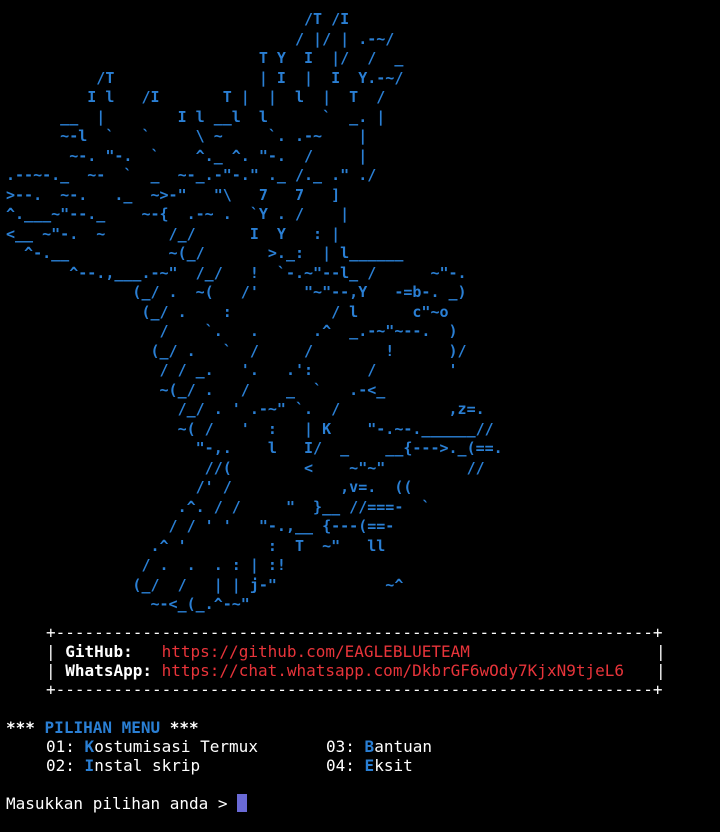 This screenshot has width=720, height=832. Describe the element at coordinates (122, 803) in the screenshot. I see `prompt-text: Masukkan pilihan anda >` at that location.